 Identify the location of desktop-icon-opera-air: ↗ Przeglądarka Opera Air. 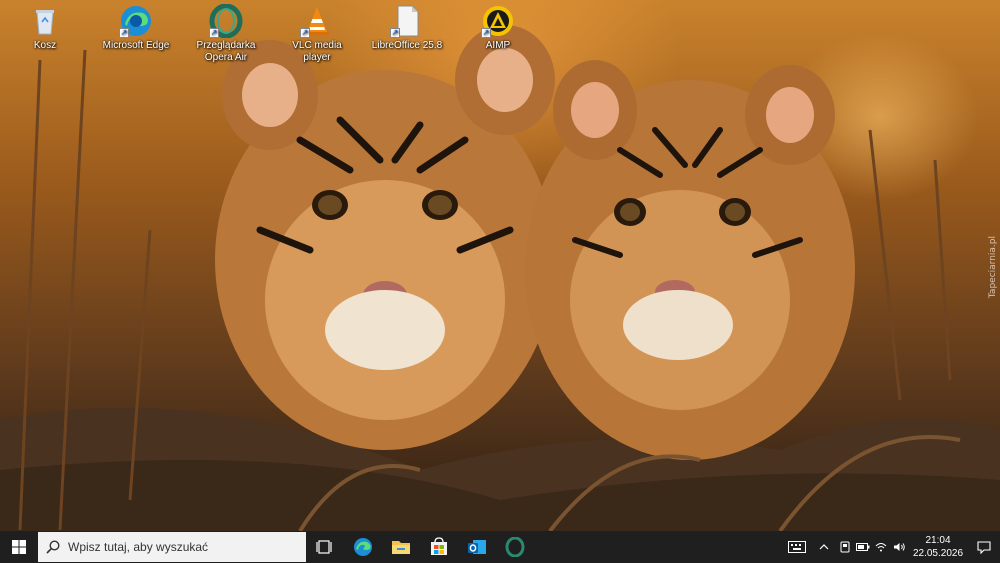
(226, 33).